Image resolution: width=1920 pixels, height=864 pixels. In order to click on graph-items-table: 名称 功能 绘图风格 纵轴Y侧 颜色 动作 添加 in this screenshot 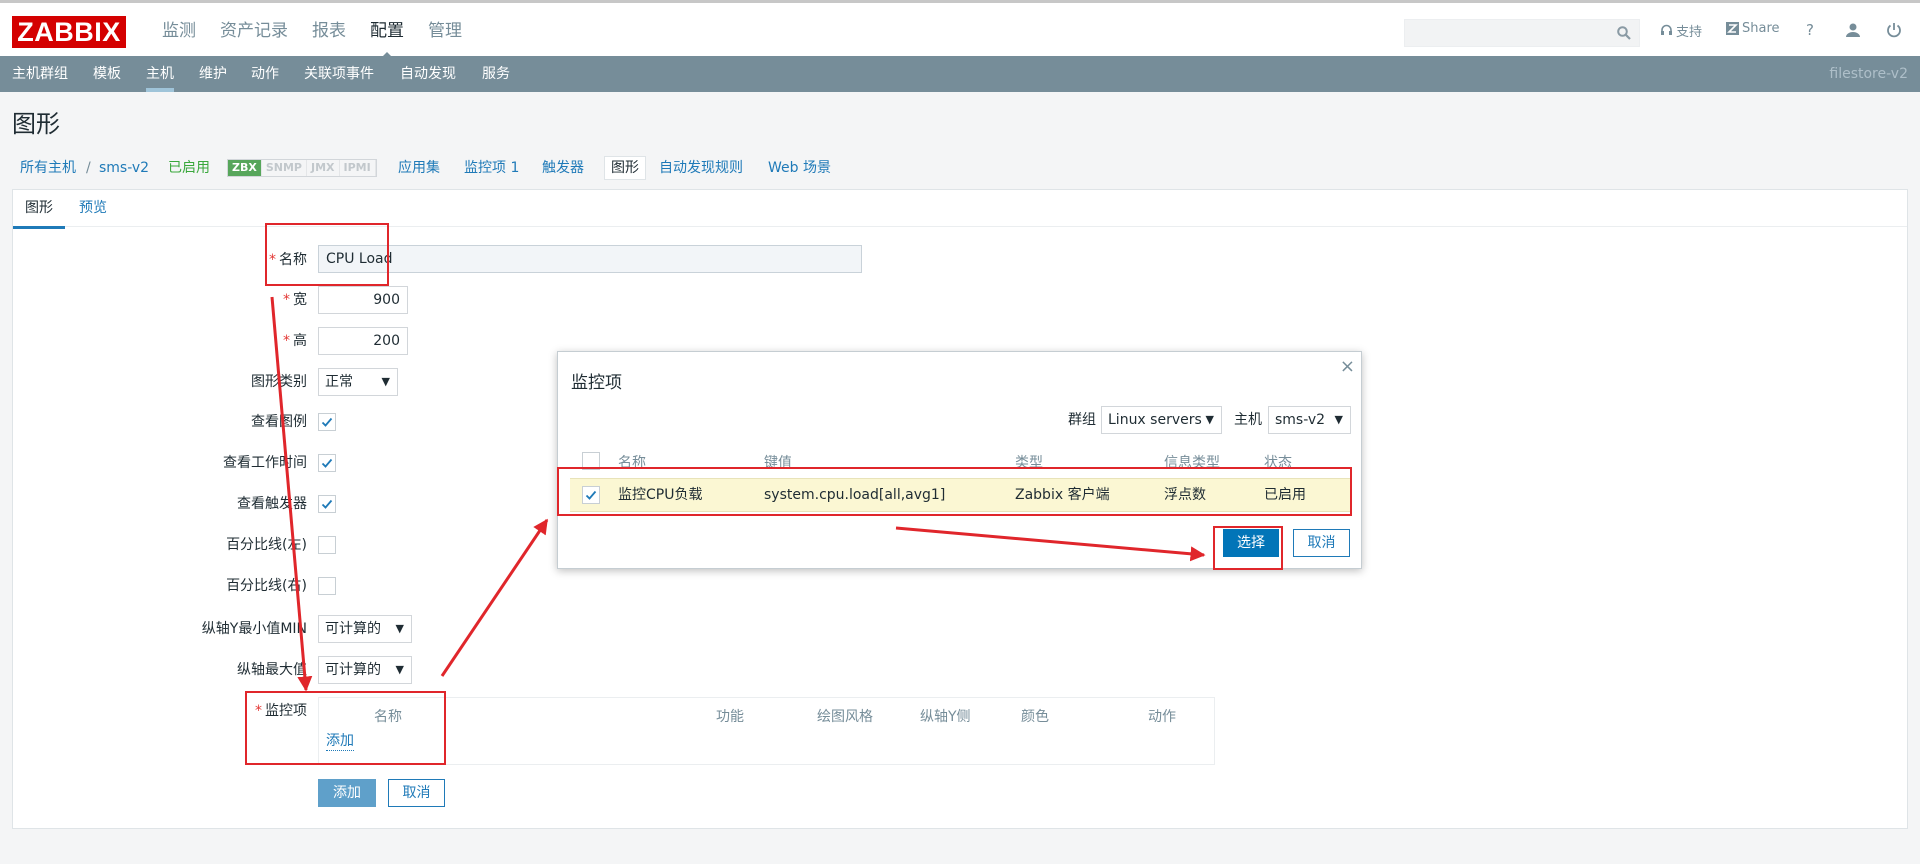, I will do `click(766, 731)`.